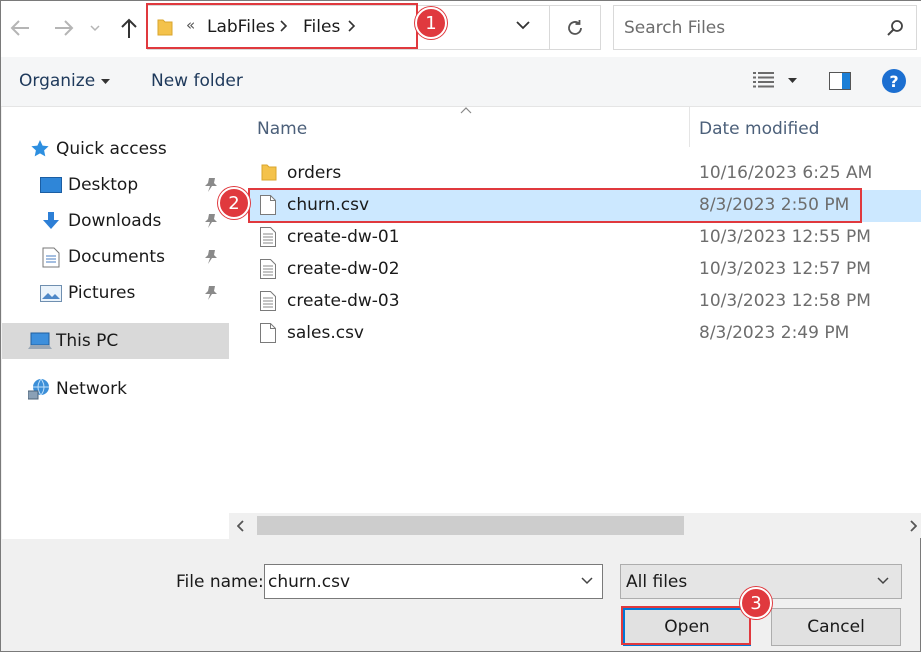 The width and height of the screenshot is (921, 652). I want to click on up-arrow-icon, so click(129, 28).